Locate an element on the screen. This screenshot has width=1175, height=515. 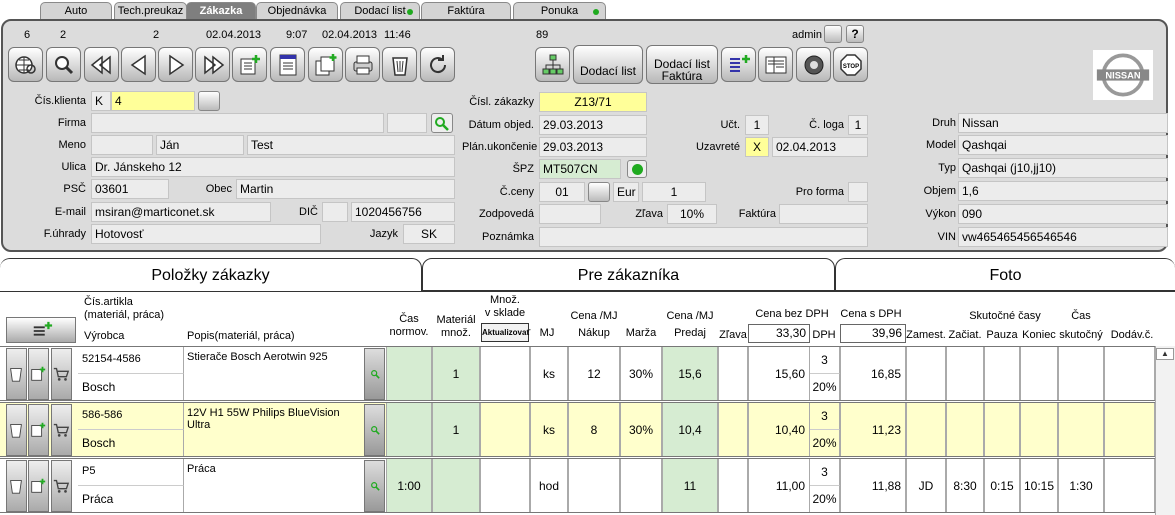
first-name-field: Ján is located at coordinates (200, 145).